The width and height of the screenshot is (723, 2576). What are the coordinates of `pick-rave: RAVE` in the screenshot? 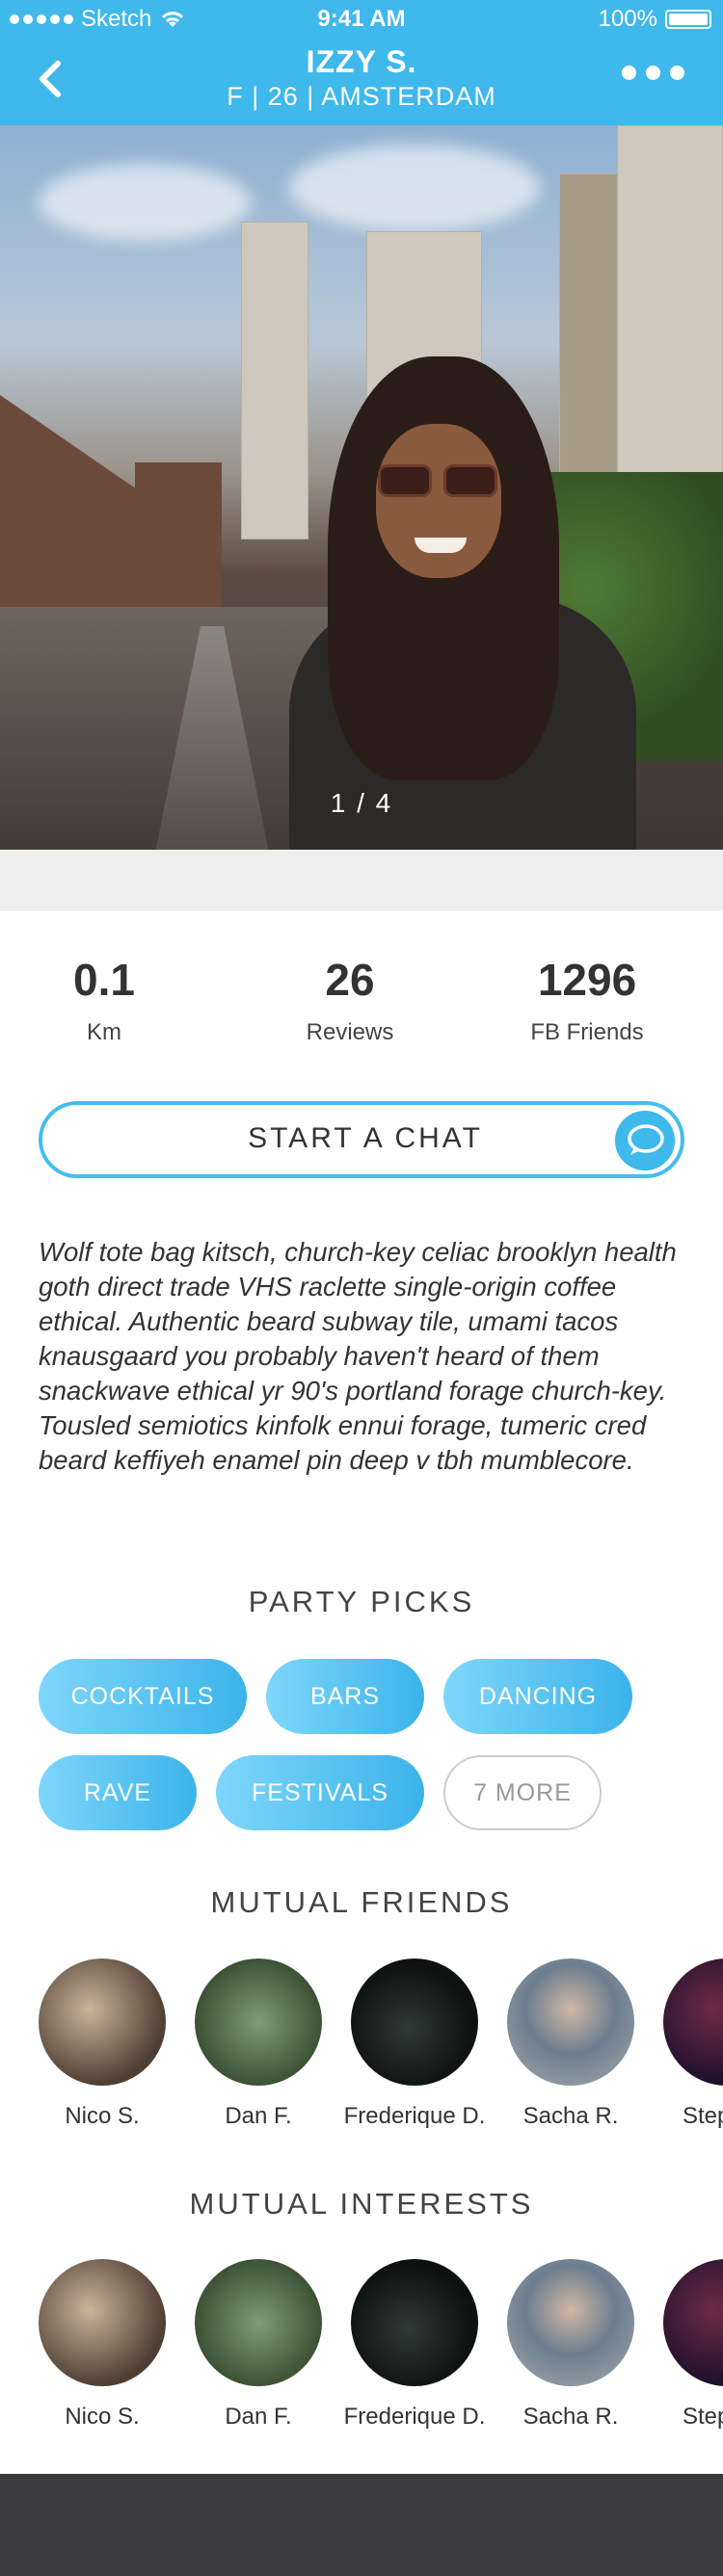 It's located at (118, 1792).